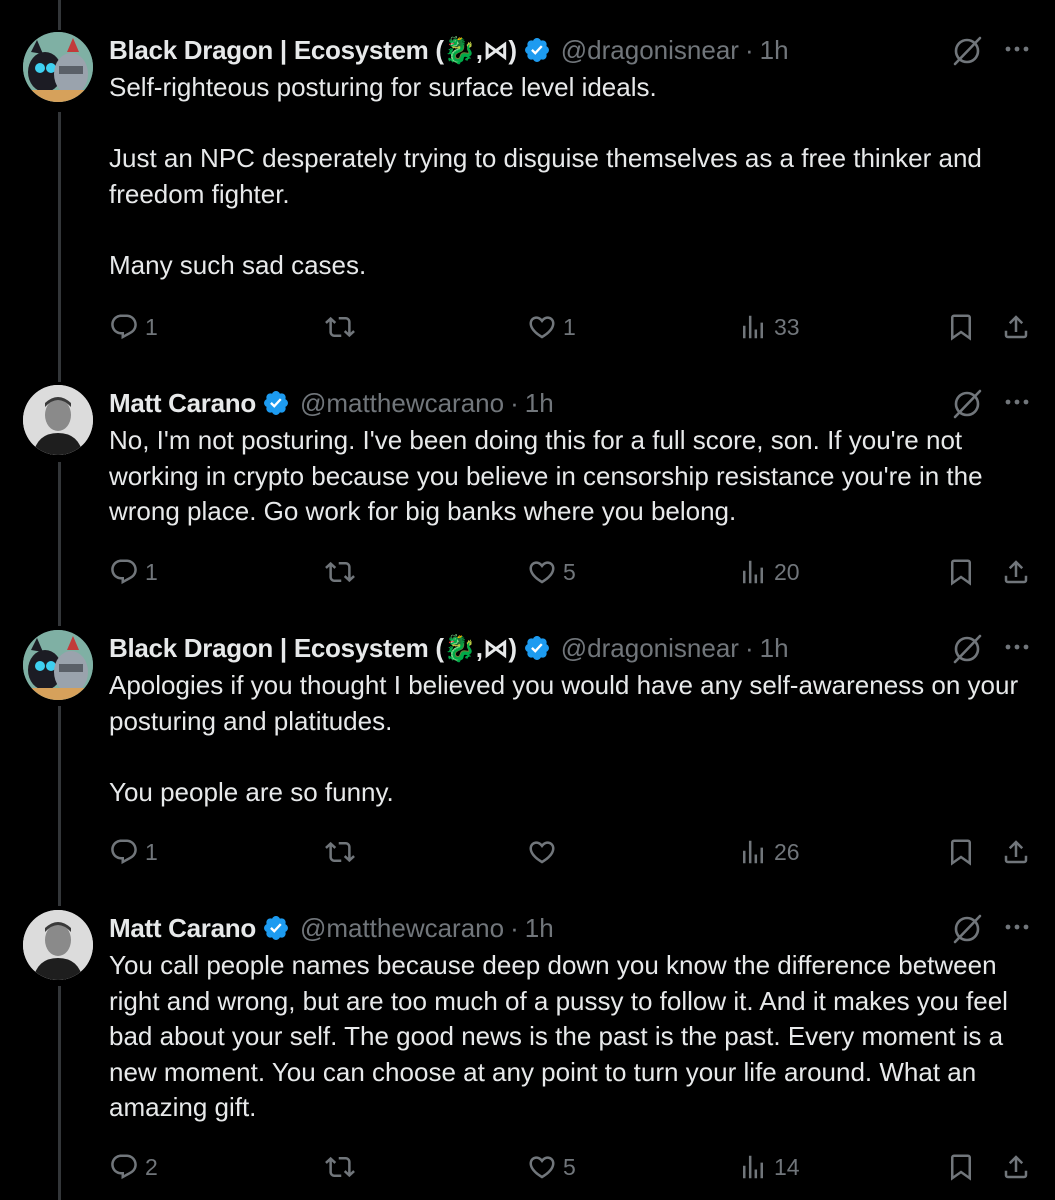  What do you see at coordinates (238, 264) in the screenshot?
I see `tweet-paragraph: Many such sad cases.` at bounding box center [238, 264].